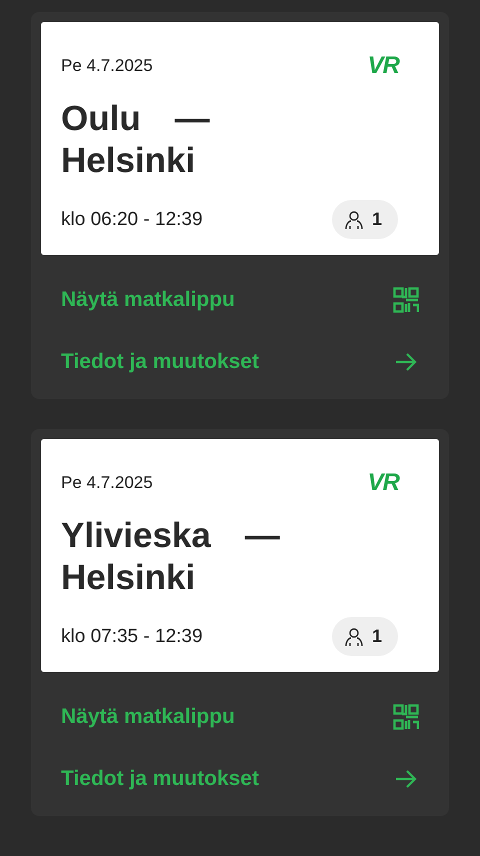 This screenshot has height=856, width=480. Describe the element at coordinates (132, 219) in the screenshot. I see `trip-time: klo 06:20 - 12:39` at that location.